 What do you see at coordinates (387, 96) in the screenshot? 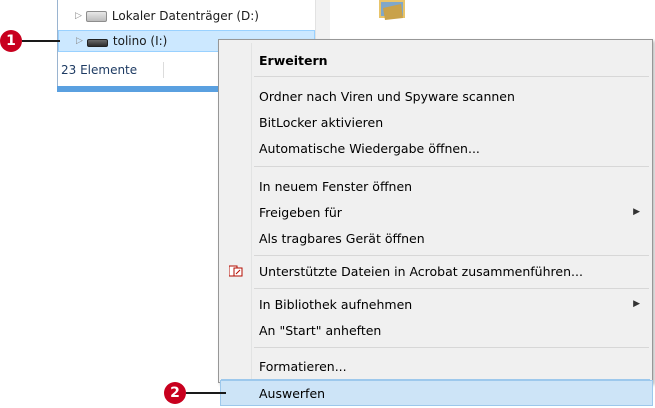
I see `menu-item-label: Ordner nach Viren und Spyware scannen` at bounding box center [387, 96].